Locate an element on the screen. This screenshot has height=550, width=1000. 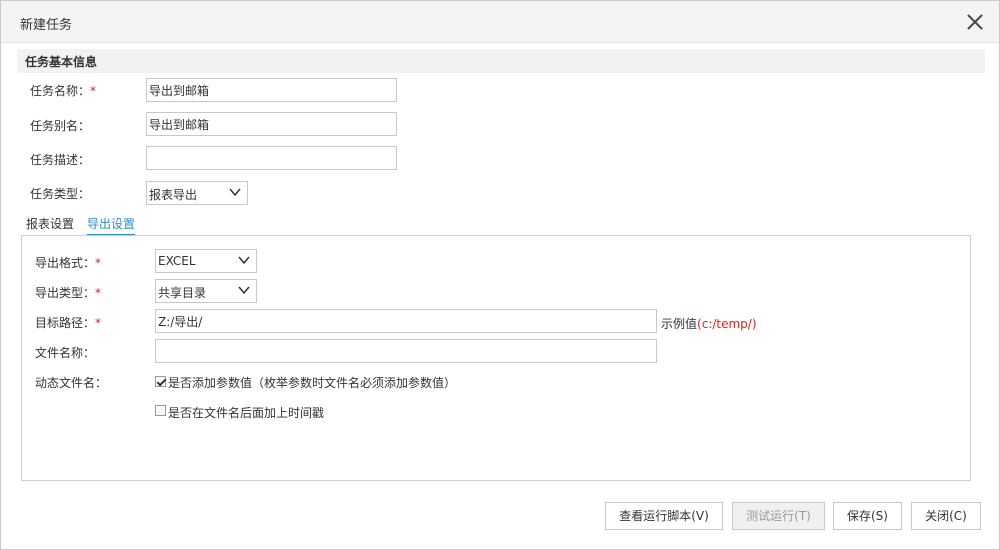
target-path-hint: 示例值(c:/temp/) is located at coordinates (709, 323).